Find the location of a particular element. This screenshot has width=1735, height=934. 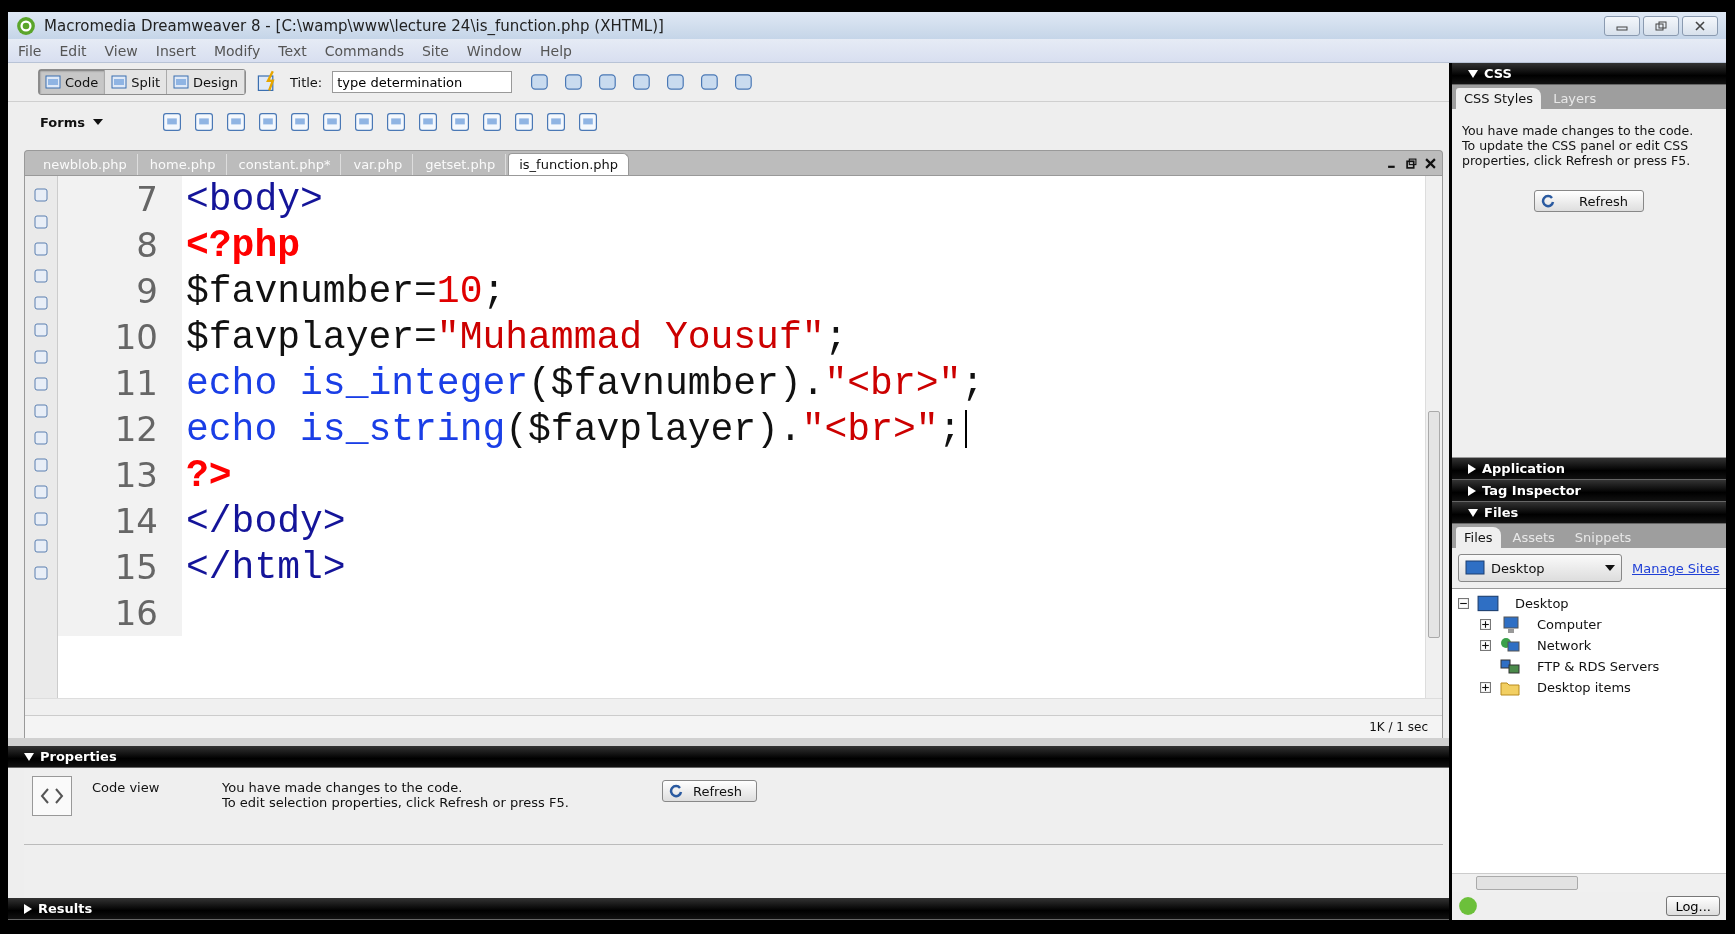

menu-item: Help is located at coordinates (556, 50).